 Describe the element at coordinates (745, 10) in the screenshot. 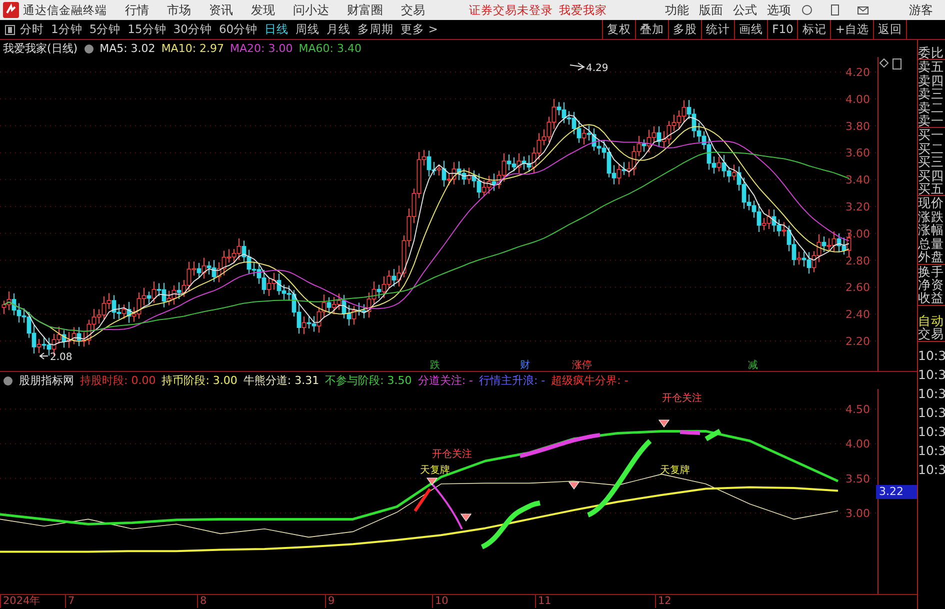

I see `menu-item: 公式` at that location.